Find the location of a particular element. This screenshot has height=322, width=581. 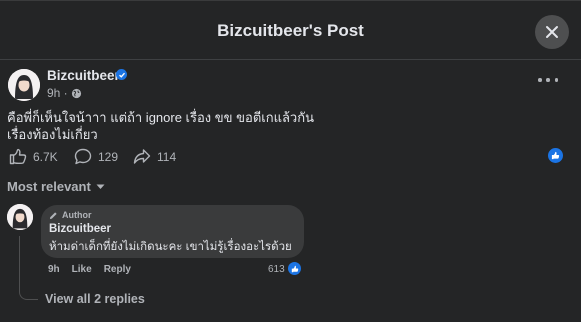

author-avatar is located at coordinates (24, 85).